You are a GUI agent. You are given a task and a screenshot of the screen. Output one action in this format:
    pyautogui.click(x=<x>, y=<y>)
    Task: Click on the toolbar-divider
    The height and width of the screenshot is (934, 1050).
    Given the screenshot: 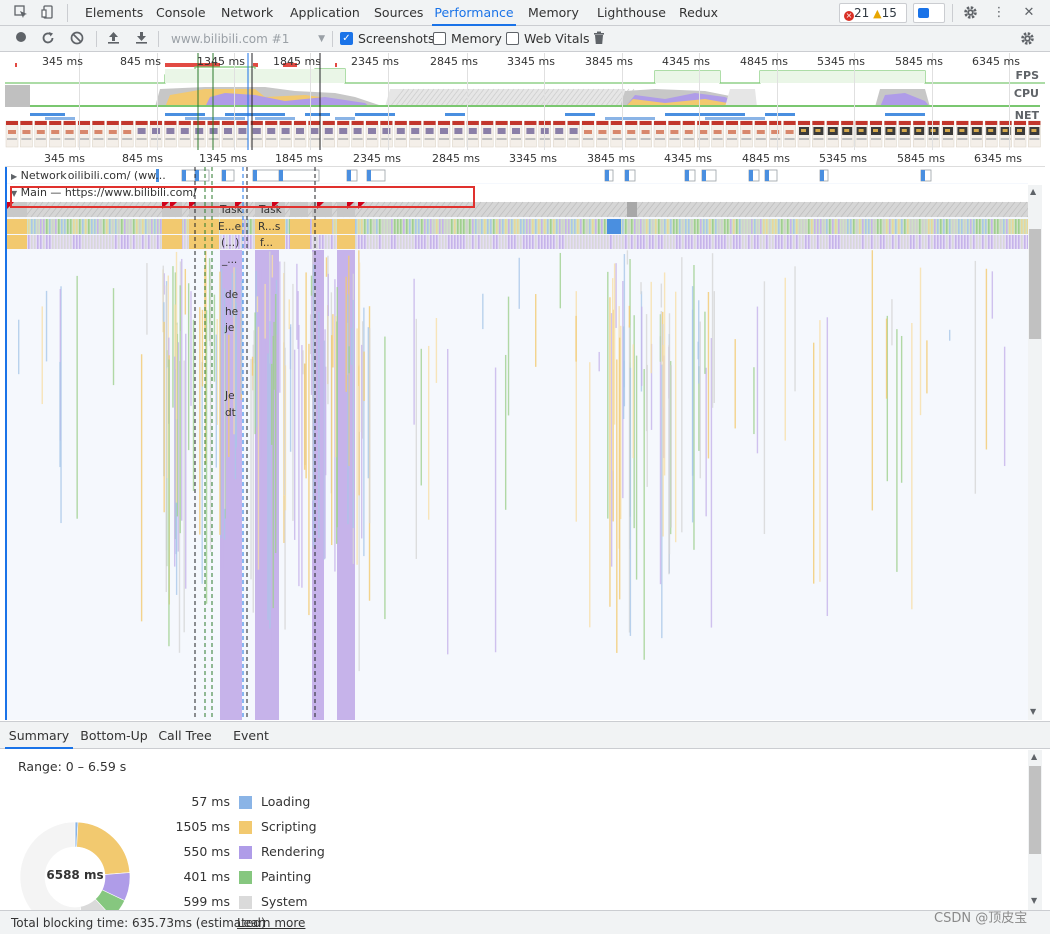 What is the action you would take?
    pyautogui.click(x=67, y=13)
    